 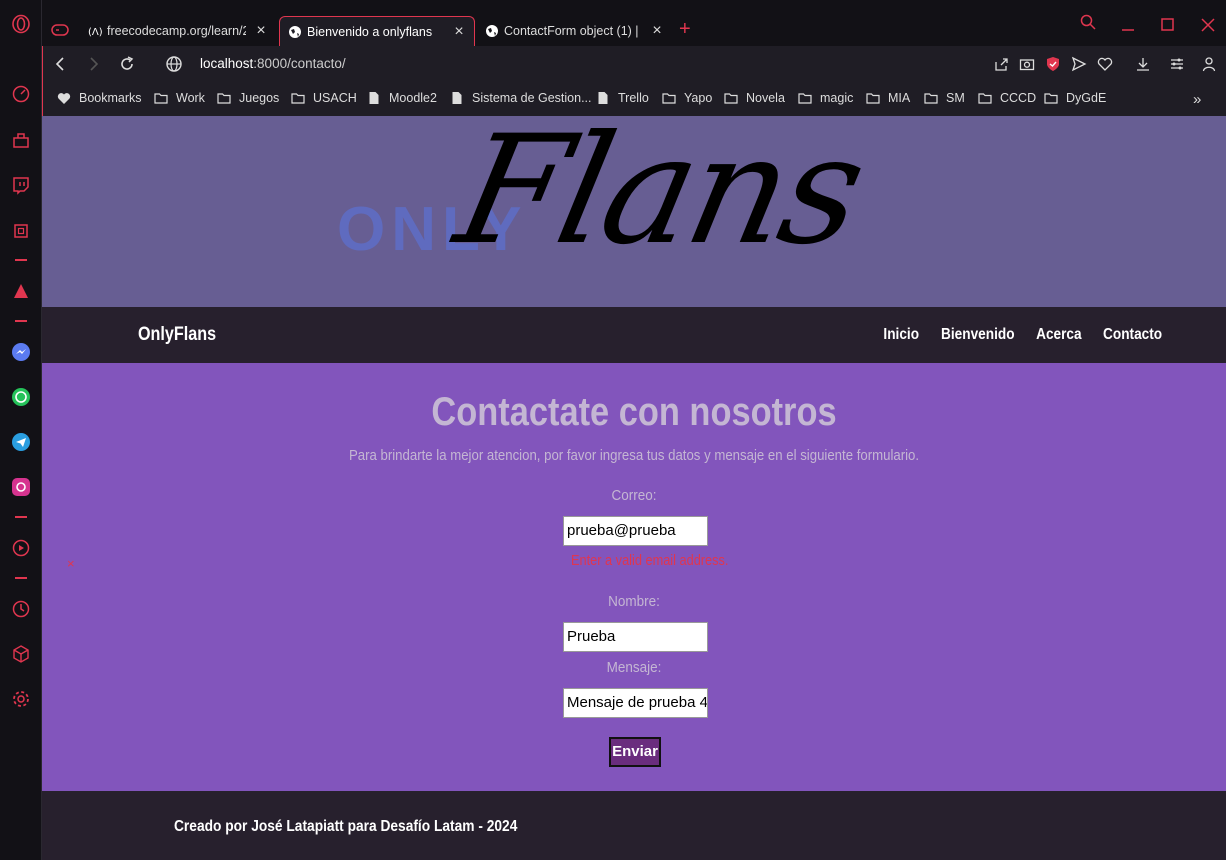 What do you see at coordinates (837, 98) in the screenshot?
I see `bookmark-label: magic` at bounding box center [837, 98].